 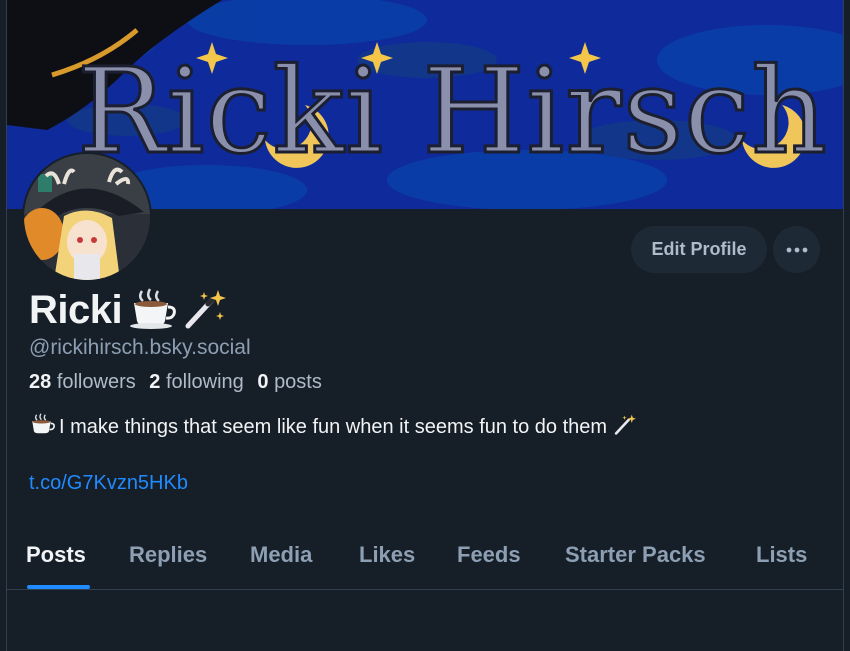 What do you see at coordinates (40, 382) in the screenshot?
I see `followers-count: 28` at bounding box center [40, 382].